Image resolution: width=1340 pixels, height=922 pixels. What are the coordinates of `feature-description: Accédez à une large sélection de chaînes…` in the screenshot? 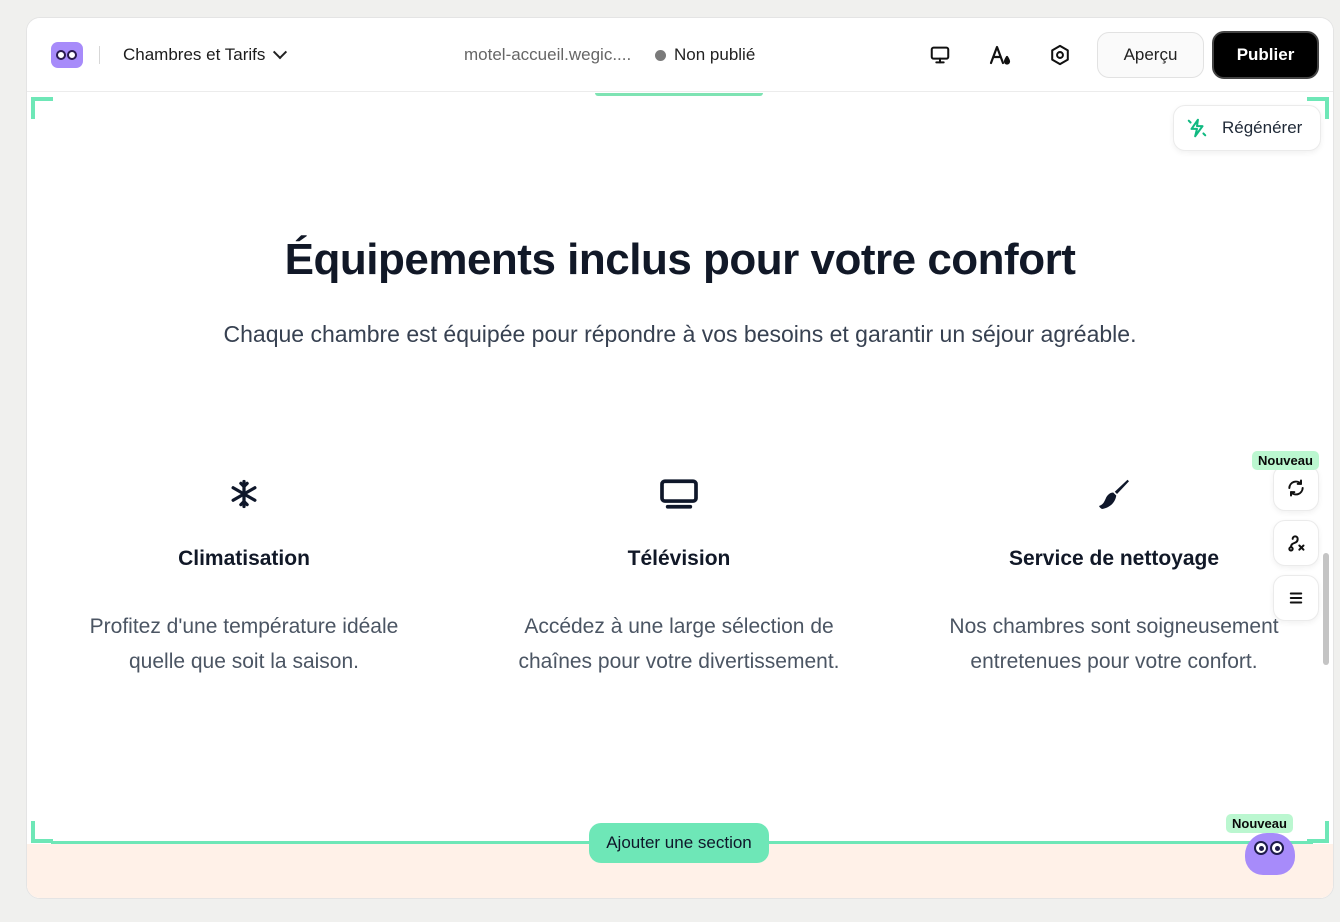 It's located at (679, 644).